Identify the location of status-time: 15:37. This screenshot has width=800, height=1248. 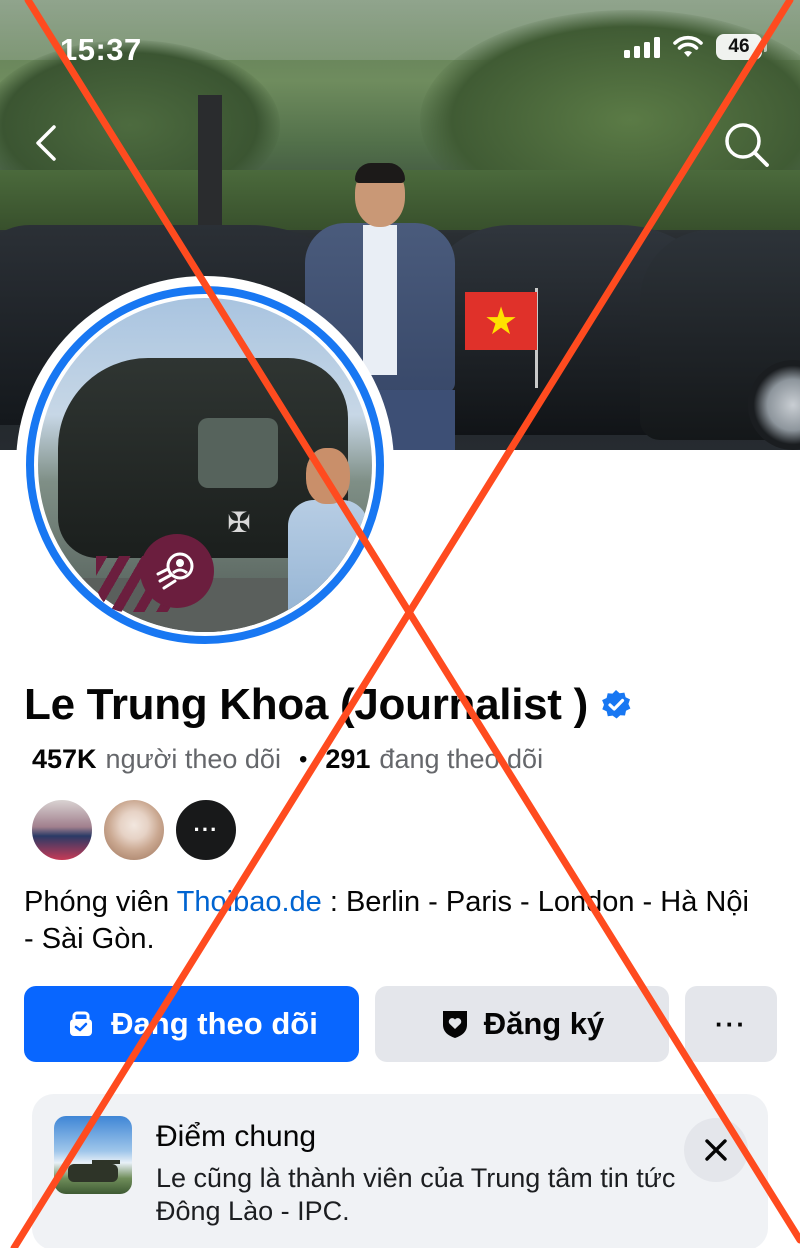
(101, 49).